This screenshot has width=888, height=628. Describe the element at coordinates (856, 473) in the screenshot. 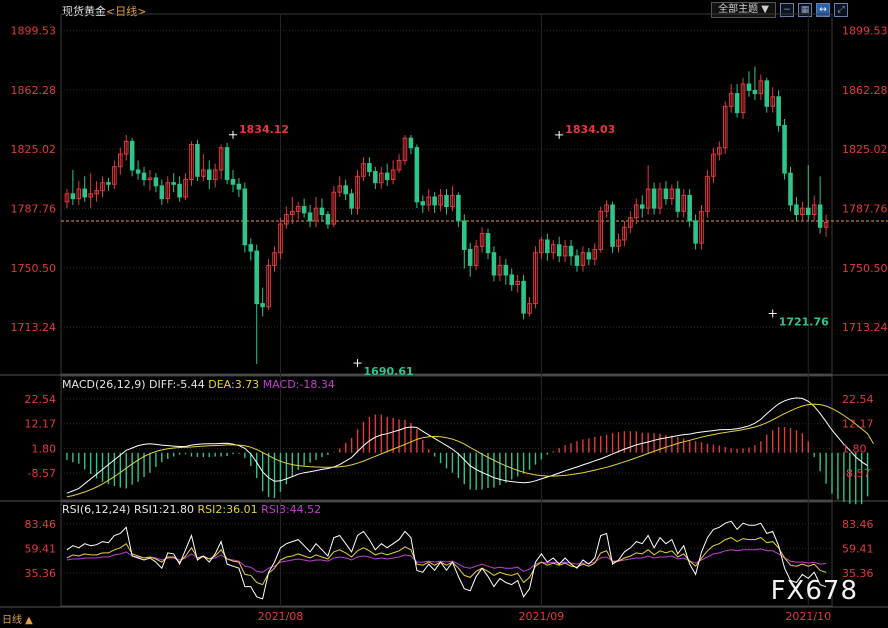

I see `macd-tick-label-right: -8.57` at that location.